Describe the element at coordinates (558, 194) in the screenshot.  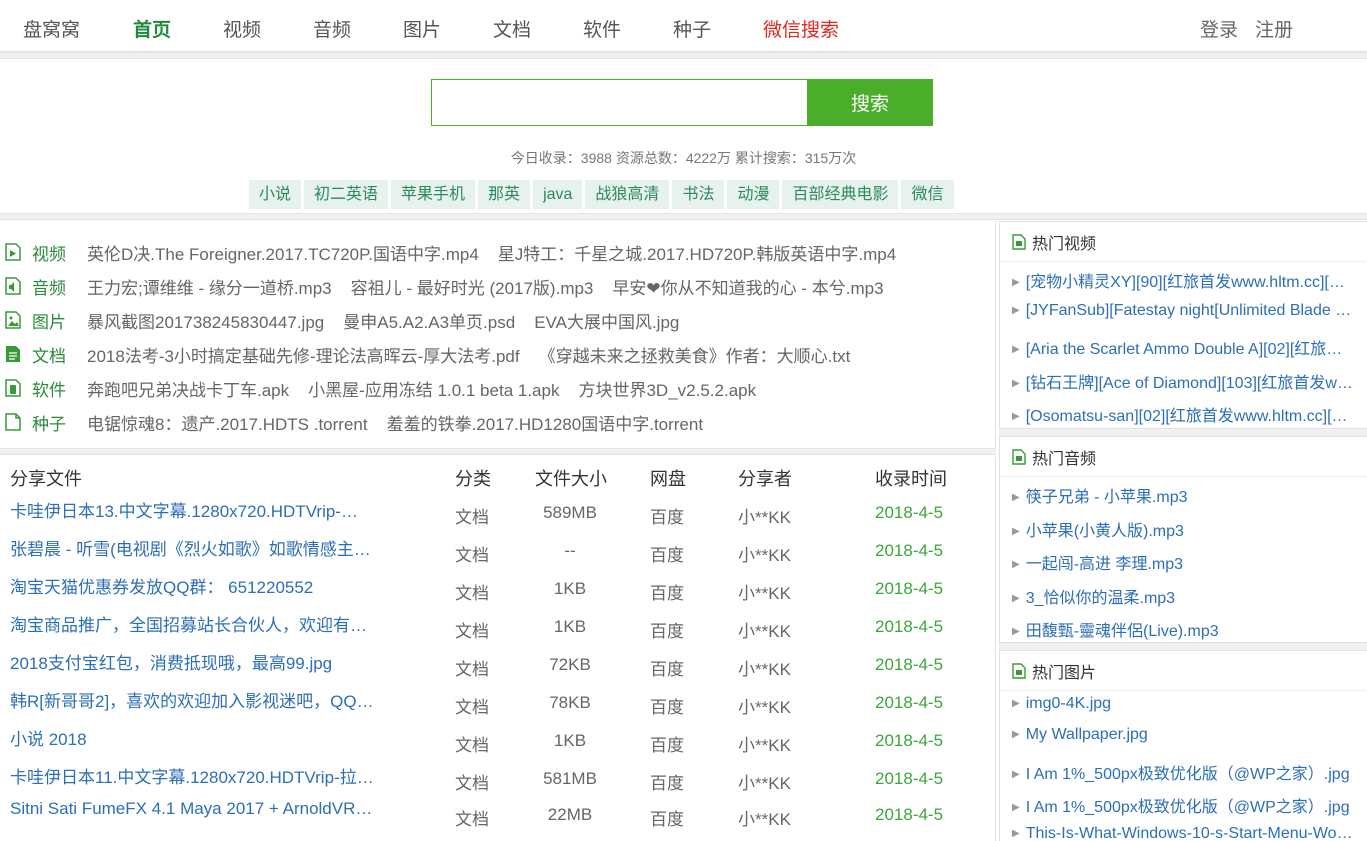
I see `hot-keyword: java` at that location.